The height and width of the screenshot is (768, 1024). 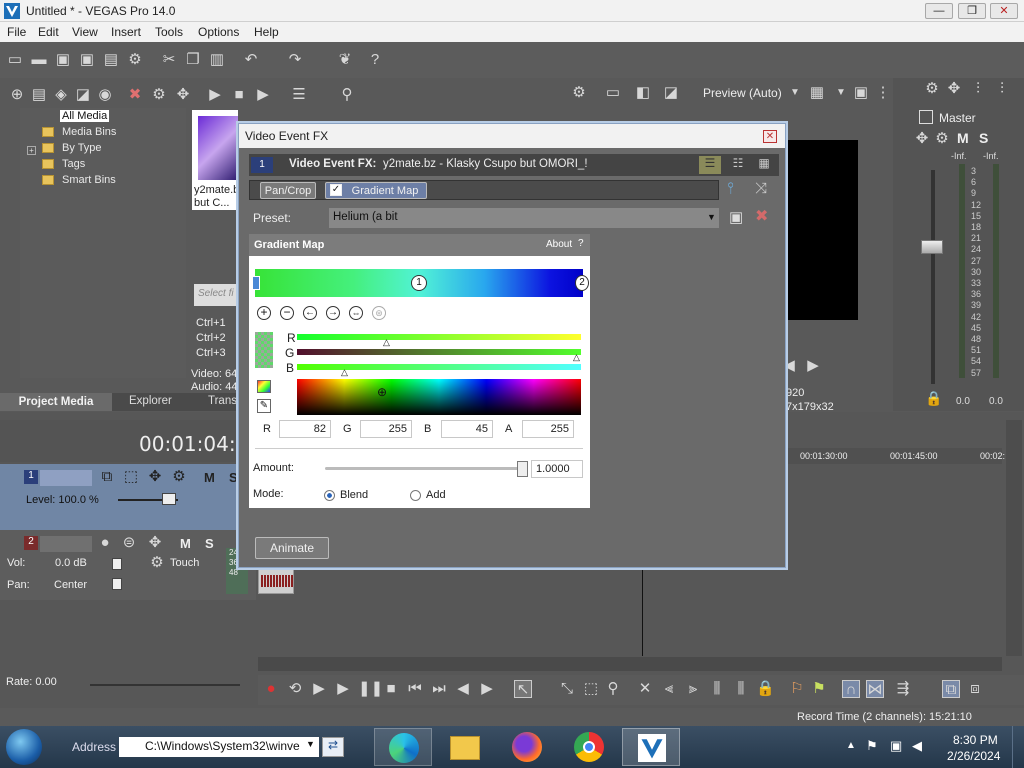 What do you see at coordinates (851, 745) in the screenshot?
I see `show-hidden-icons-icon: ▲` at bounding box center [851, 745].